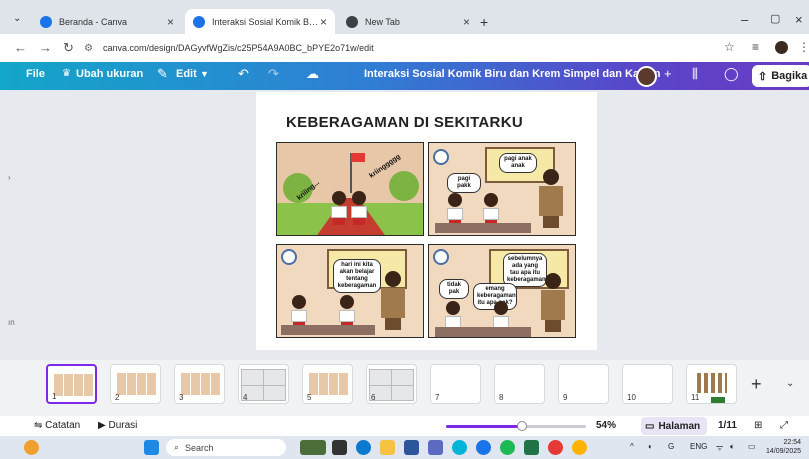 The width and height of the screenshot is (809, 459). I want to click on left-edge-marker: ›, so click(9, 177).